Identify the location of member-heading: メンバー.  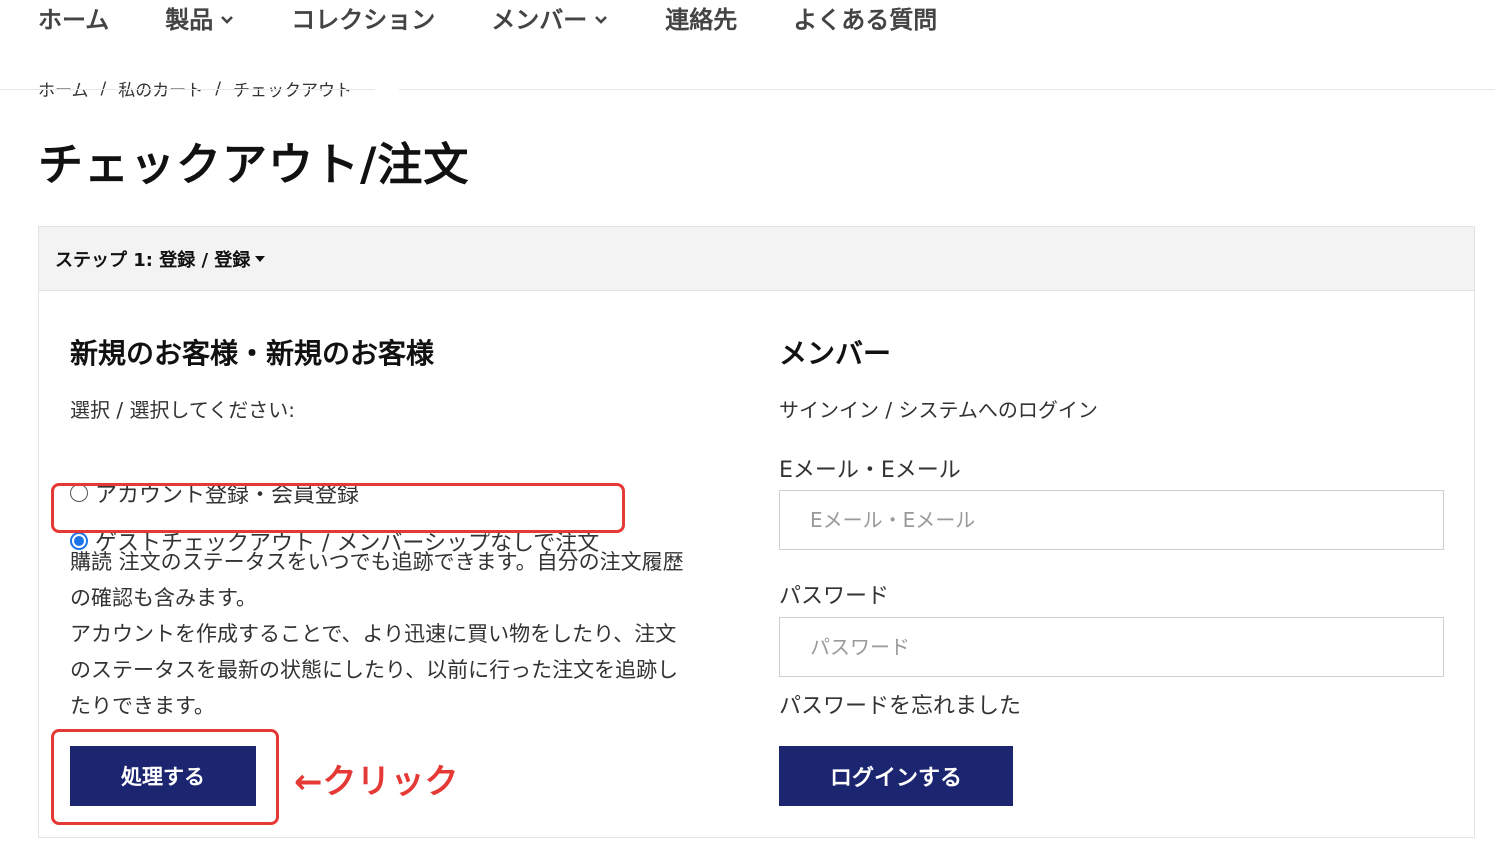
(835, 353).